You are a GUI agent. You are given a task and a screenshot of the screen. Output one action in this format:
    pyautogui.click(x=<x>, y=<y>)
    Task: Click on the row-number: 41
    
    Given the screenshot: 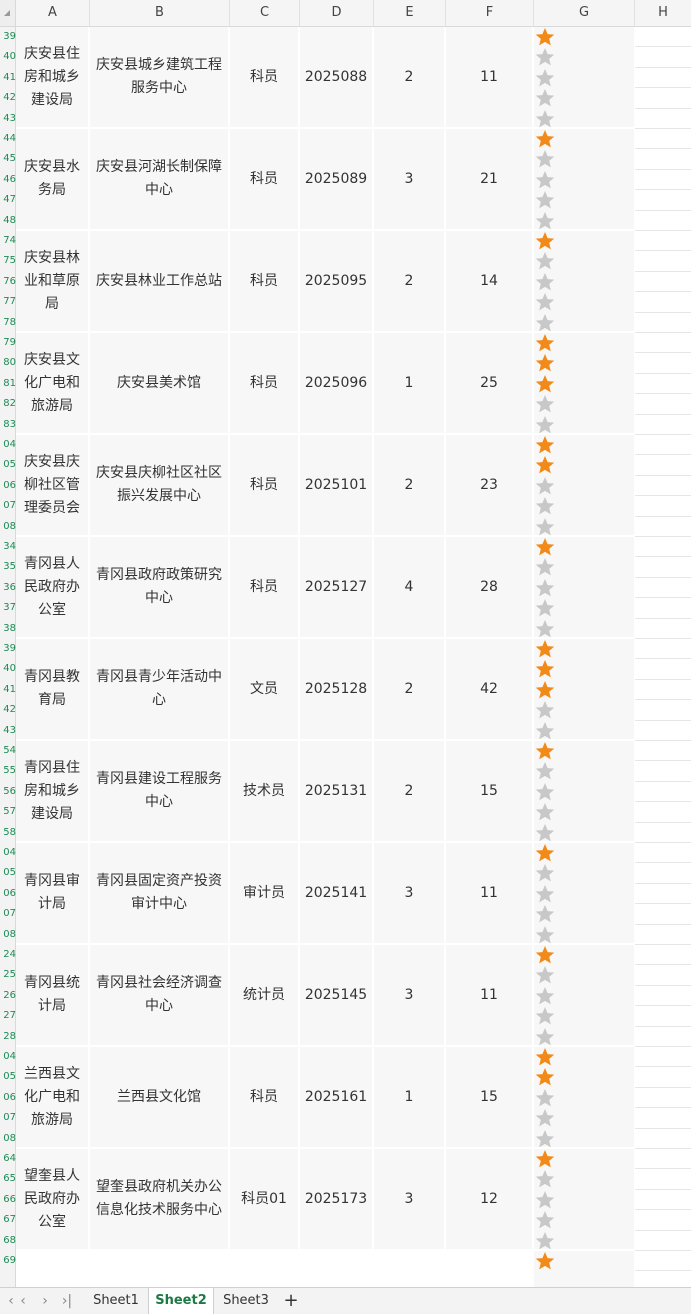 What is the action you would take?
    pyautogui.click(x=8, y=78)
    